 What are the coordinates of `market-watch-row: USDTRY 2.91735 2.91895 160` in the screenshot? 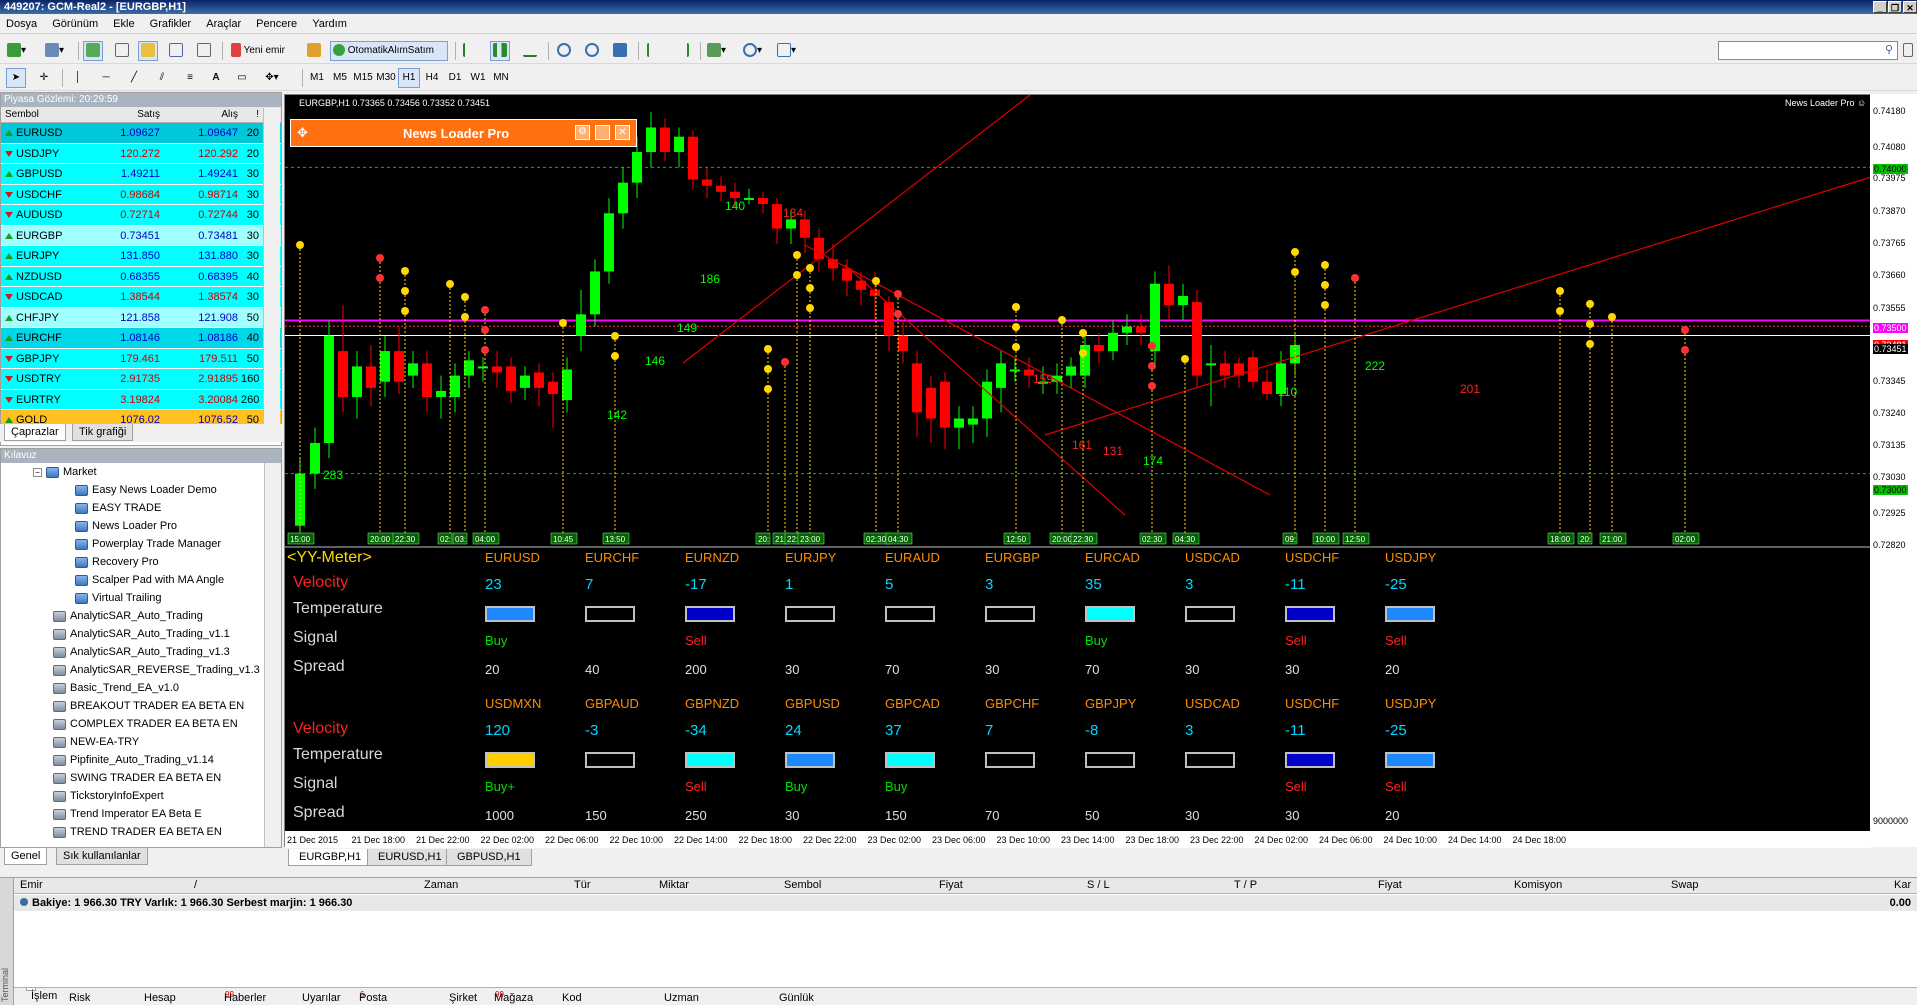 It's located at (141, 379).